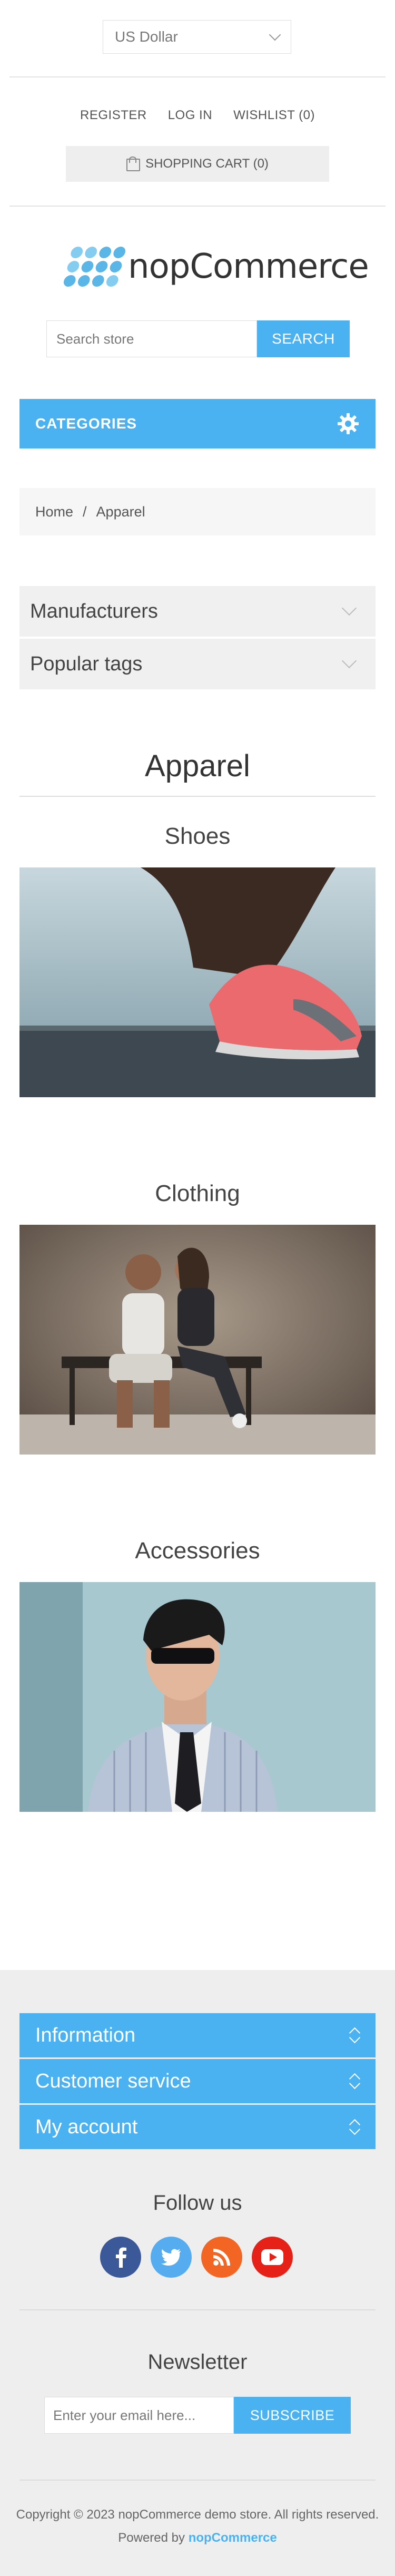 Image resolution: width=395 pixels, height=2576 pixels. I want to click on twitter-icon, so click(171, 2257).